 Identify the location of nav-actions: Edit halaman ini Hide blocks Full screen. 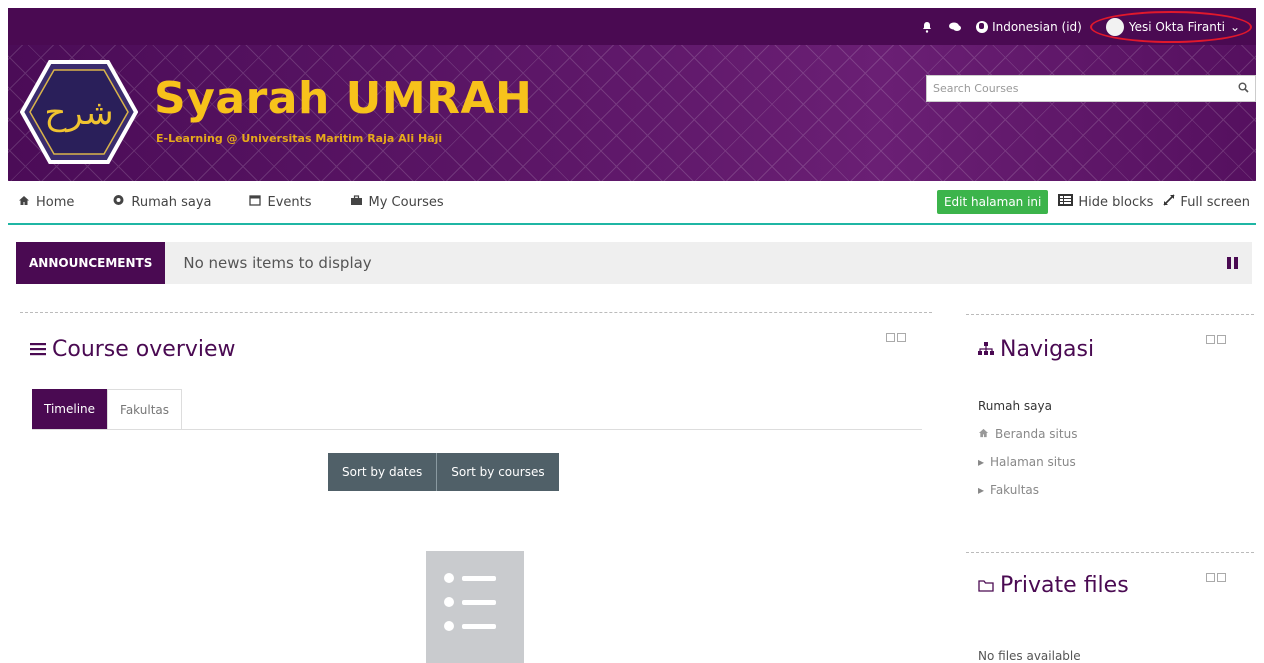
(1096, 202).